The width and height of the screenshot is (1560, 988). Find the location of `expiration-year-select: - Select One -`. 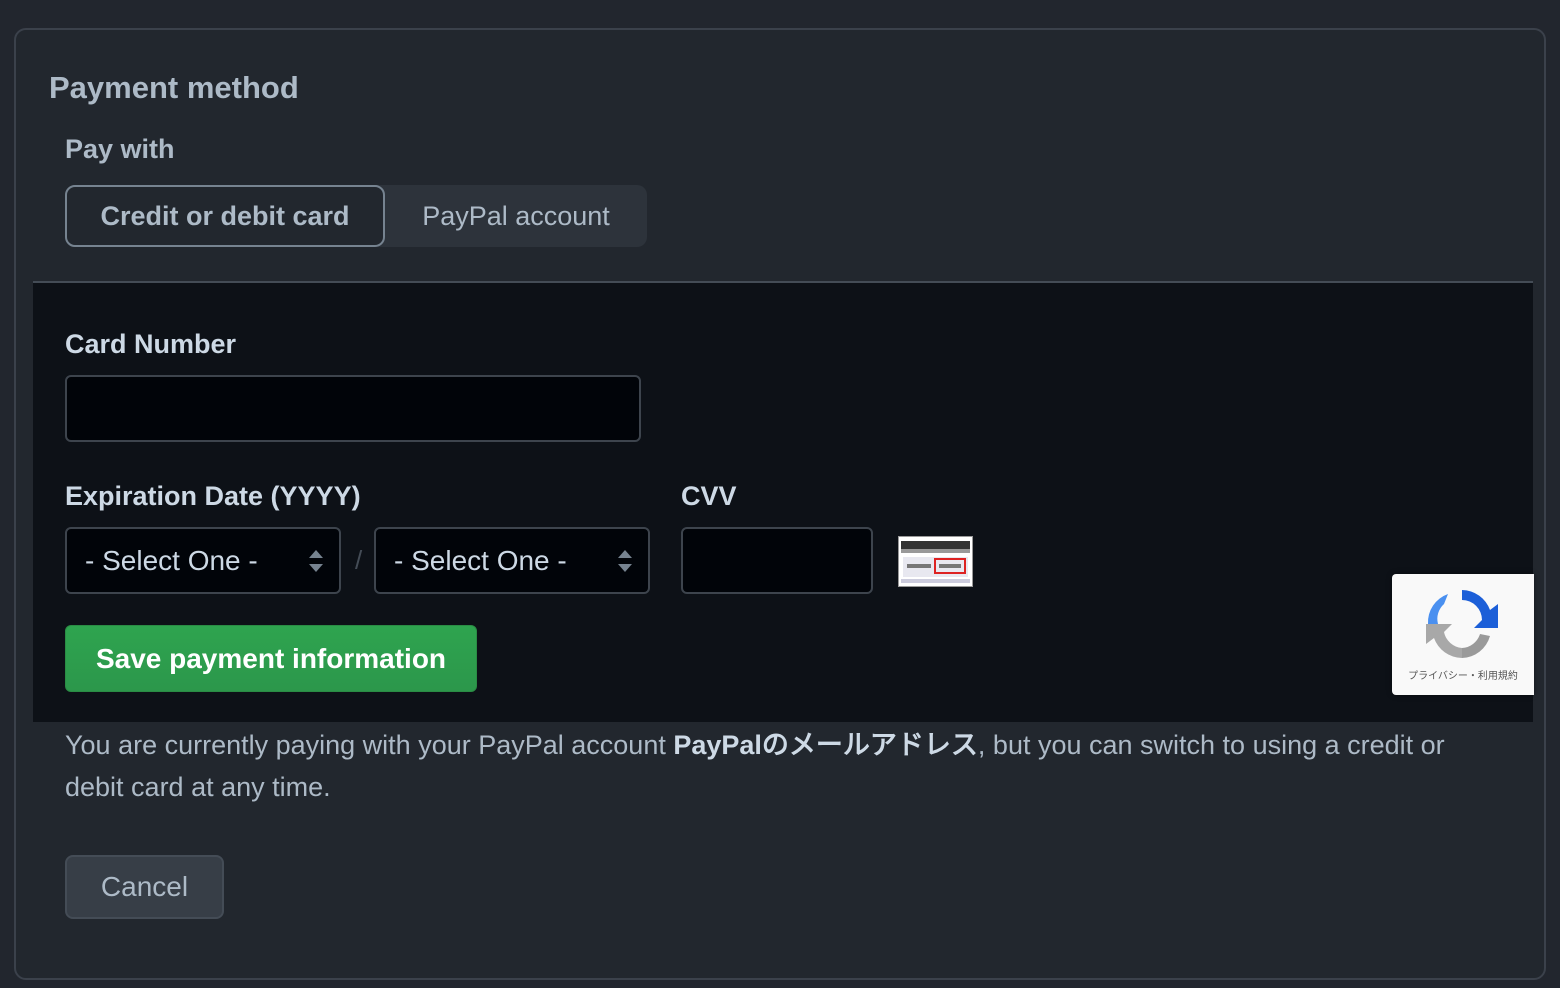

expiration-year-select: - Select One - is located at coordinates (512, 560).